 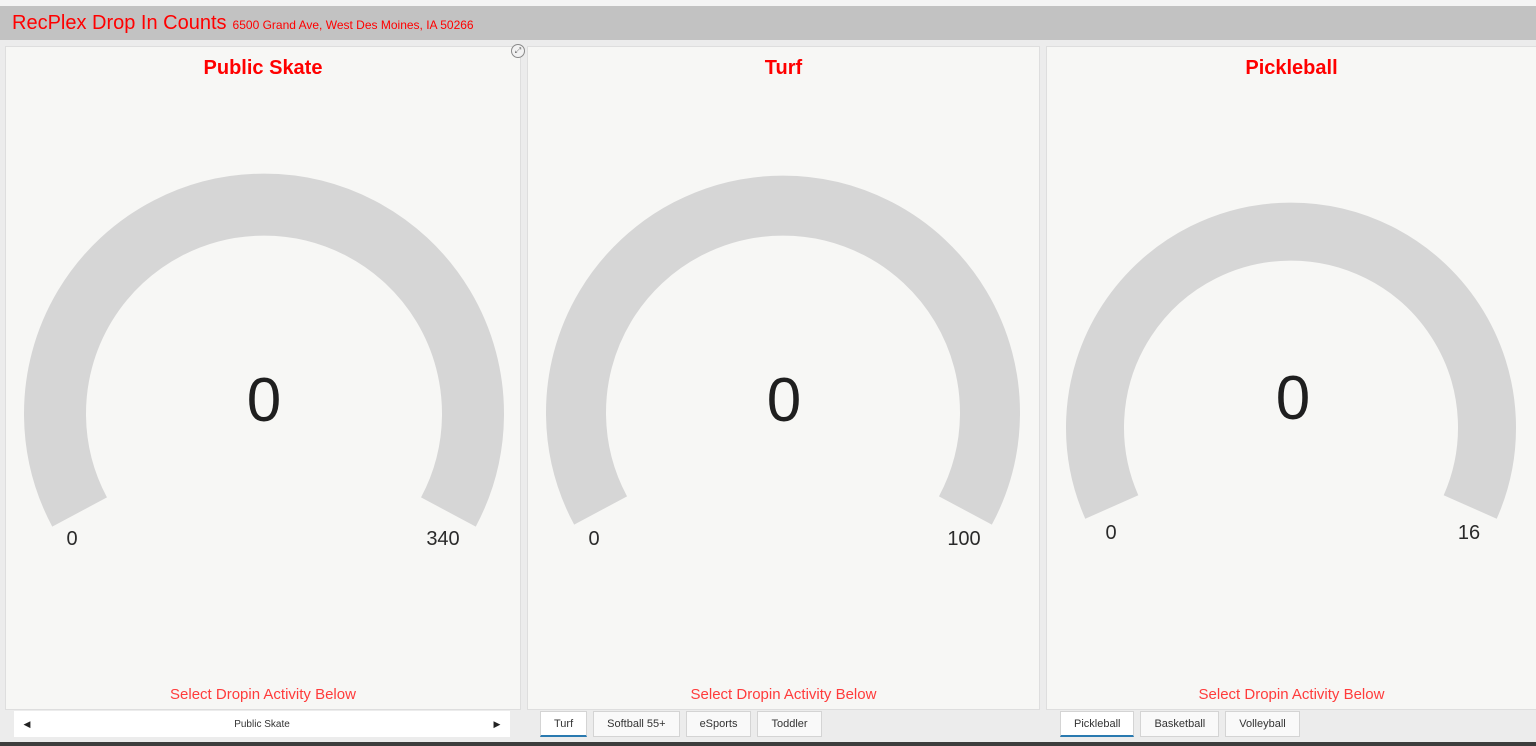 What do you see at coordinates (497, 724) in the screenshot?
I see `chevron-right-icon: ▶` at bounding box center [497, 724].